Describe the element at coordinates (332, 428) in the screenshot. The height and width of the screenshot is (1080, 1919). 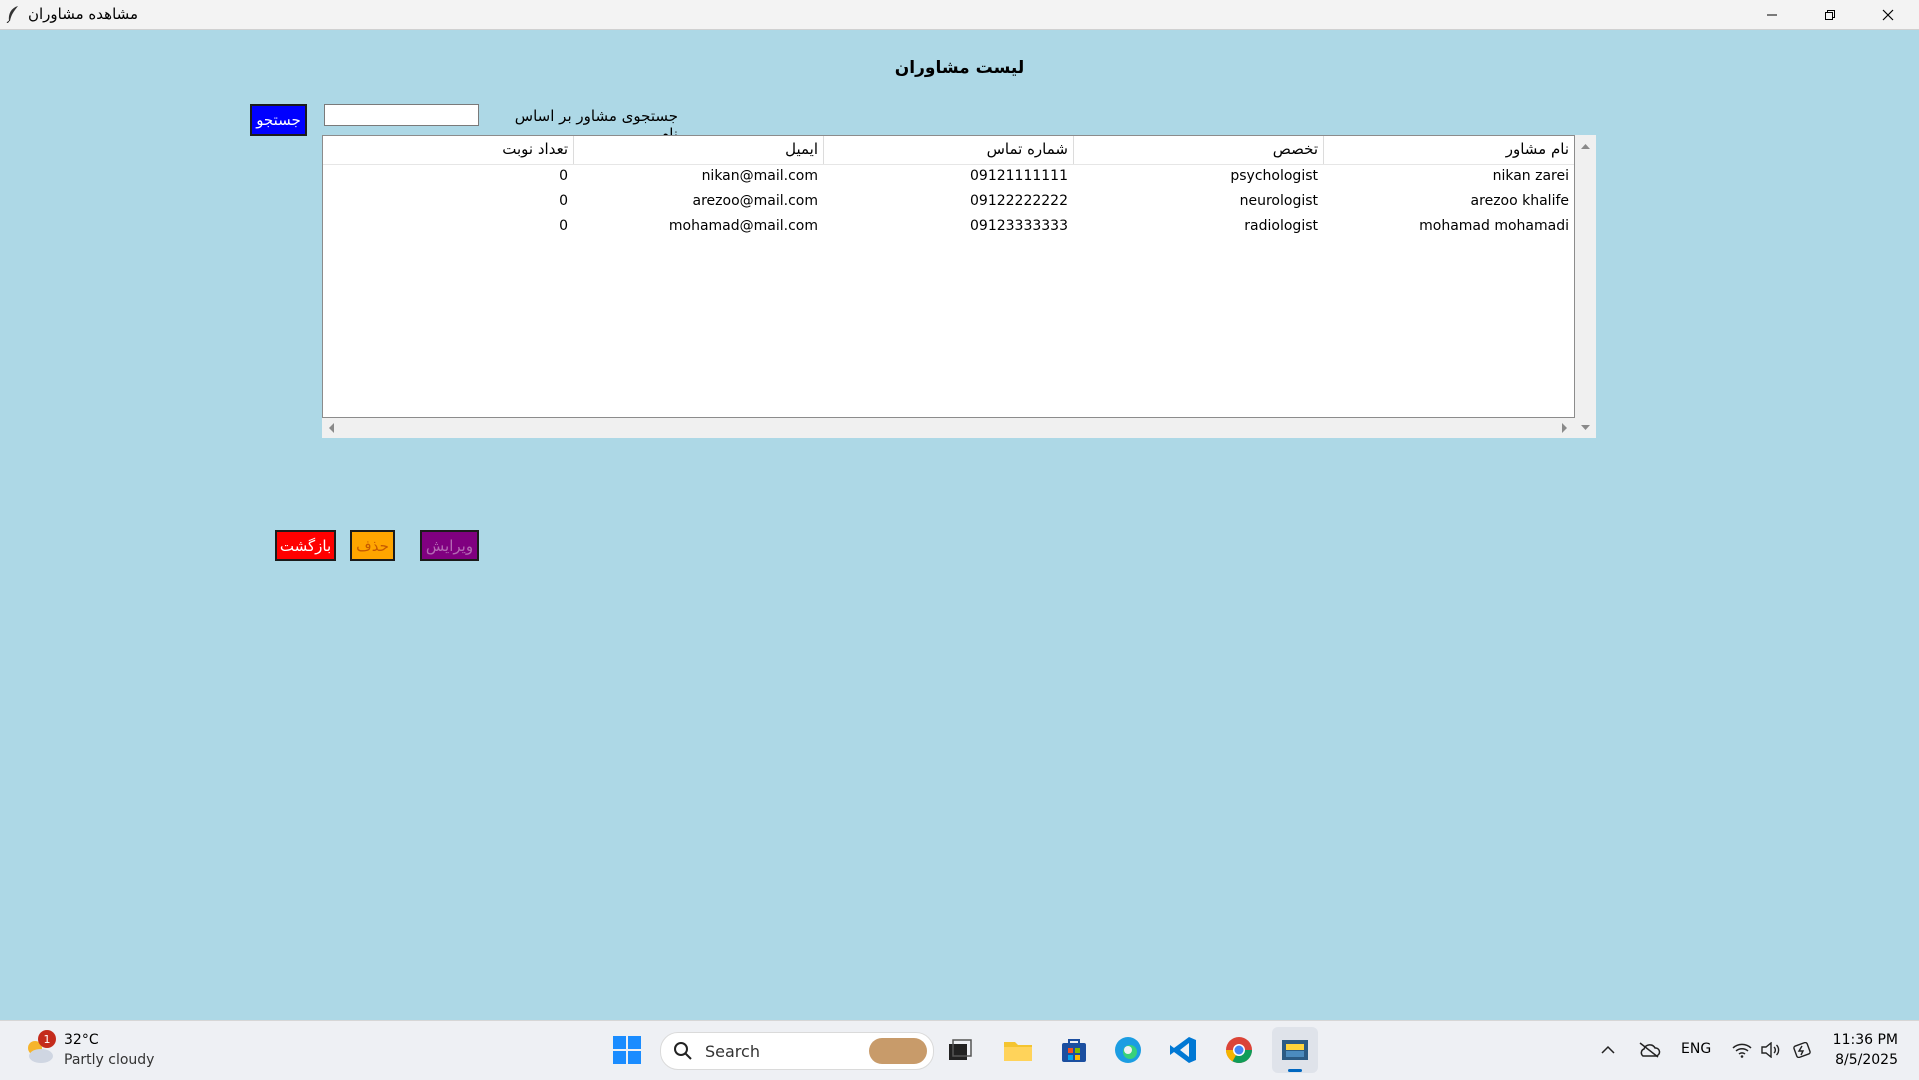
I see `scroll-left-icon` at that location.